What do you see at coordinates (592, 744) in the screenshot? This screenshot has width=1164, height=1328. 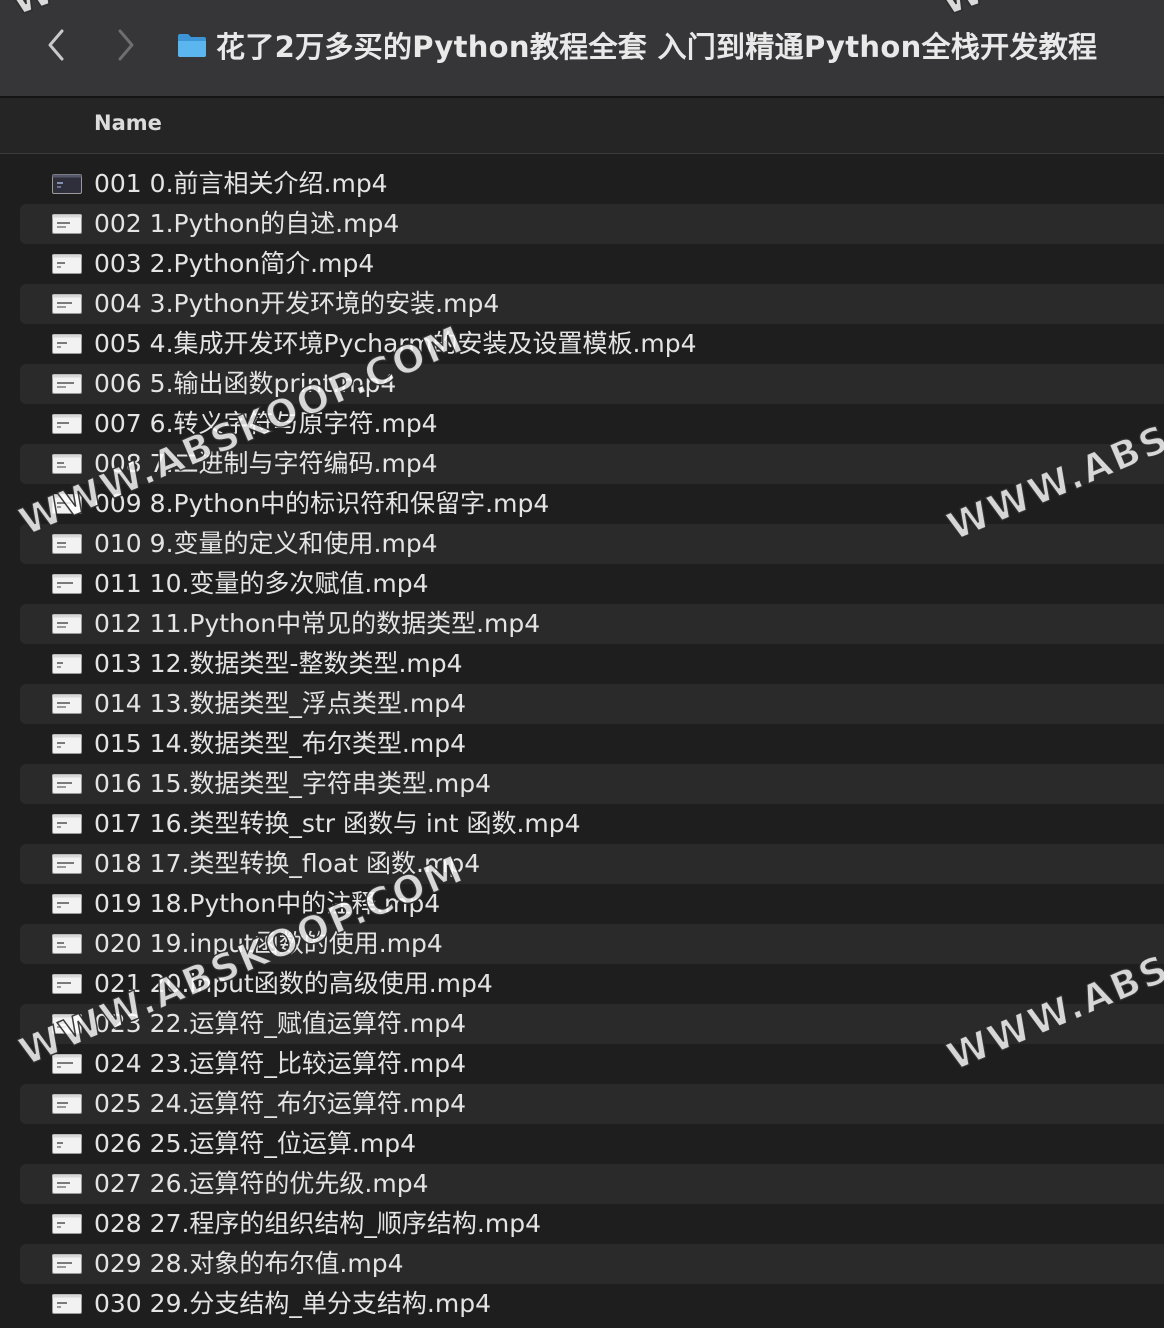 I see `file-row: 015 14.数据类型_布尔类型.mp4` at bounding box center [592, 744].